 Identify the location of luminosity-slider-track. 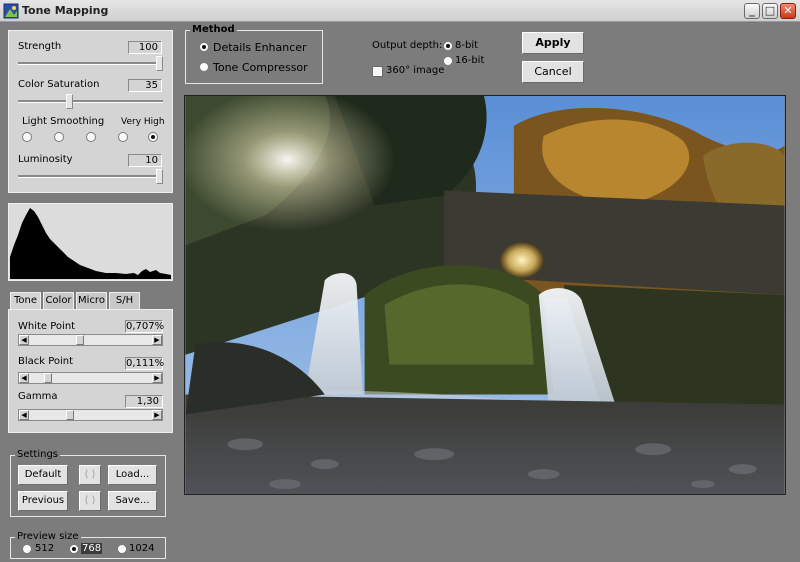
(90, 176).